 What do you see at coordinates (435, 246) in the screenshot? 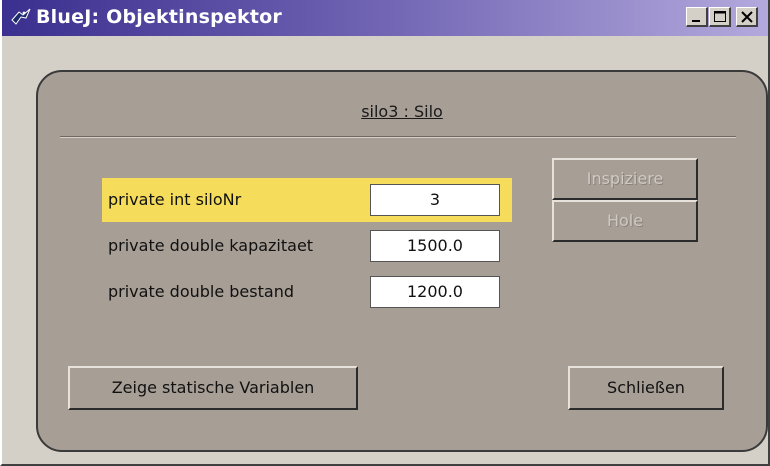
I see `field-value: 1500.0` at bounding box center [435, 246].